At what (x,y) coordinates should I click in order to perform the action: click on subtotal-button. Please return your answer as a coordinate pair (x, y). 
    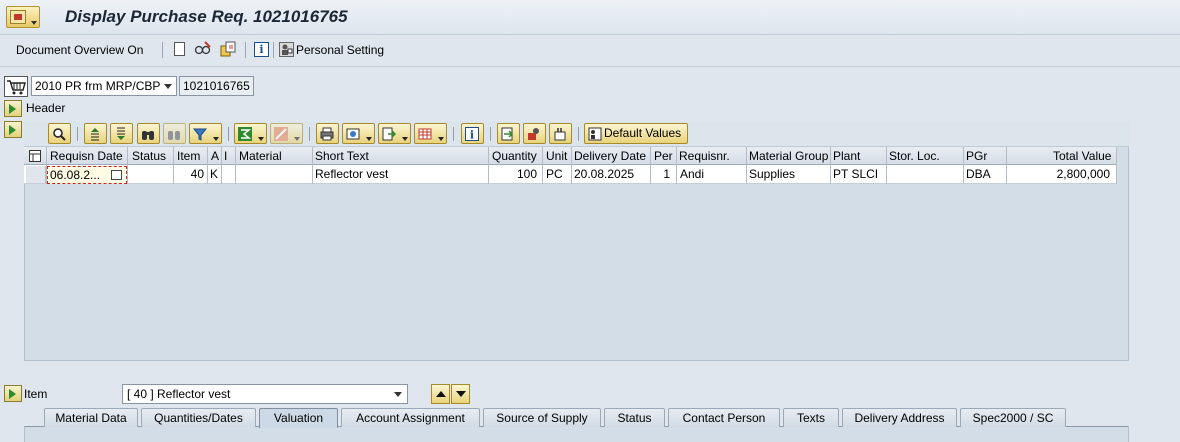
    Looking at the image, I should click on (286, 133).